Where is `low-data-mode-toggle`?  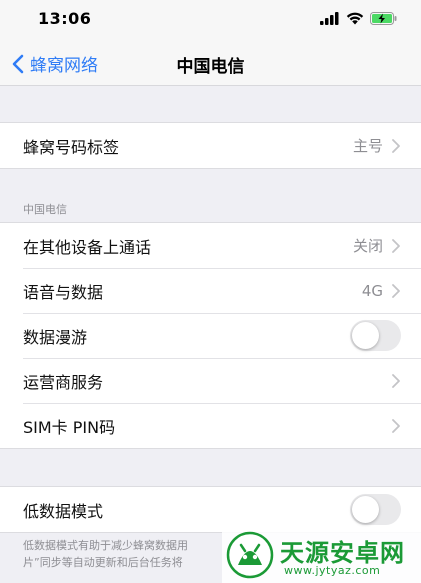 low-data-mode-toggle is located at coordinates (375, 509).